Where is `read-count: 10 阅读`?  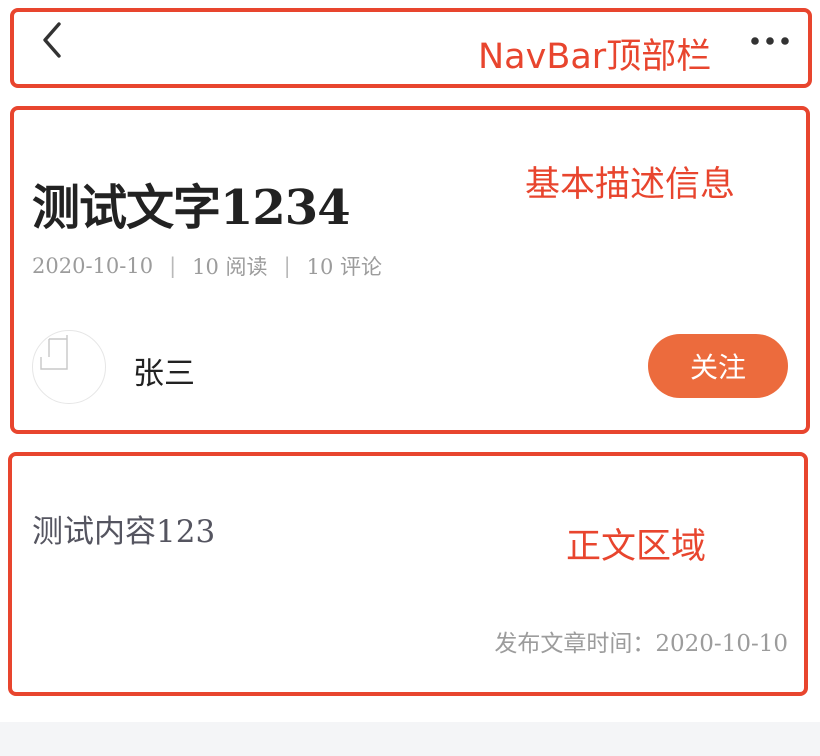 read-count: 10 阅读 is located at coordinates (230, 267).